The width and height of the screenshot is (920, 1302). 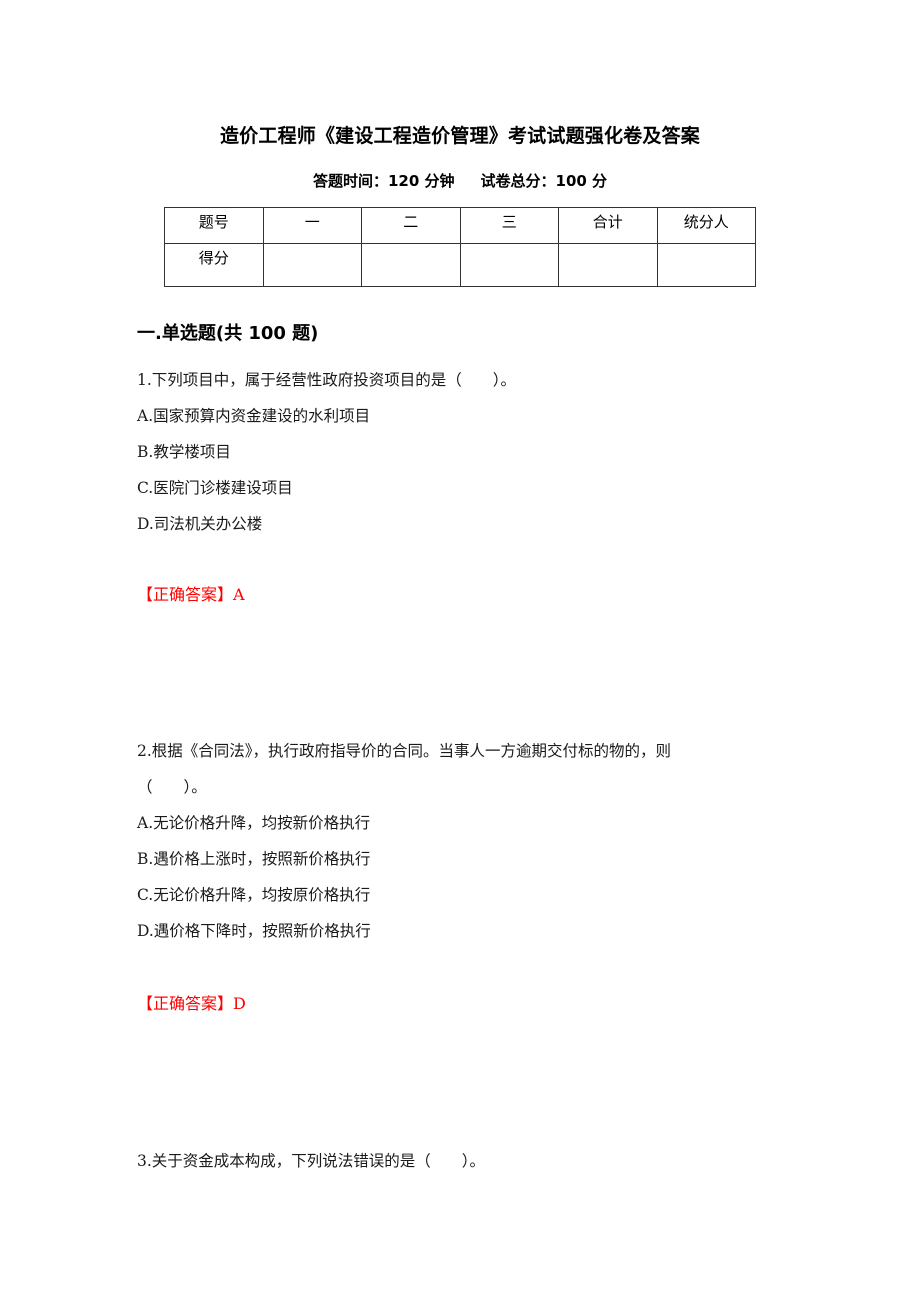 I want to click on option-b: B.遇价格上涨时，按照新价格执行, so click(x=254, y=859).